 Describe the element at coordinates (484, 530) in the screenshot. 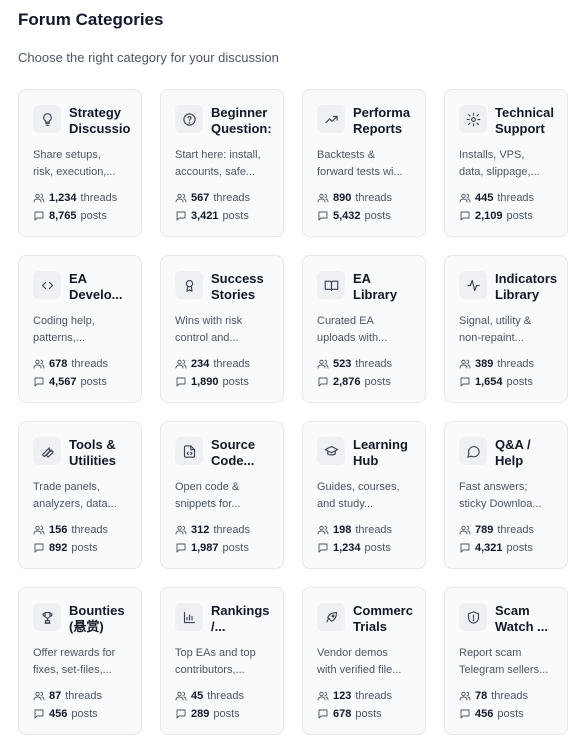

I see `thread-count-value: 789` at that location.